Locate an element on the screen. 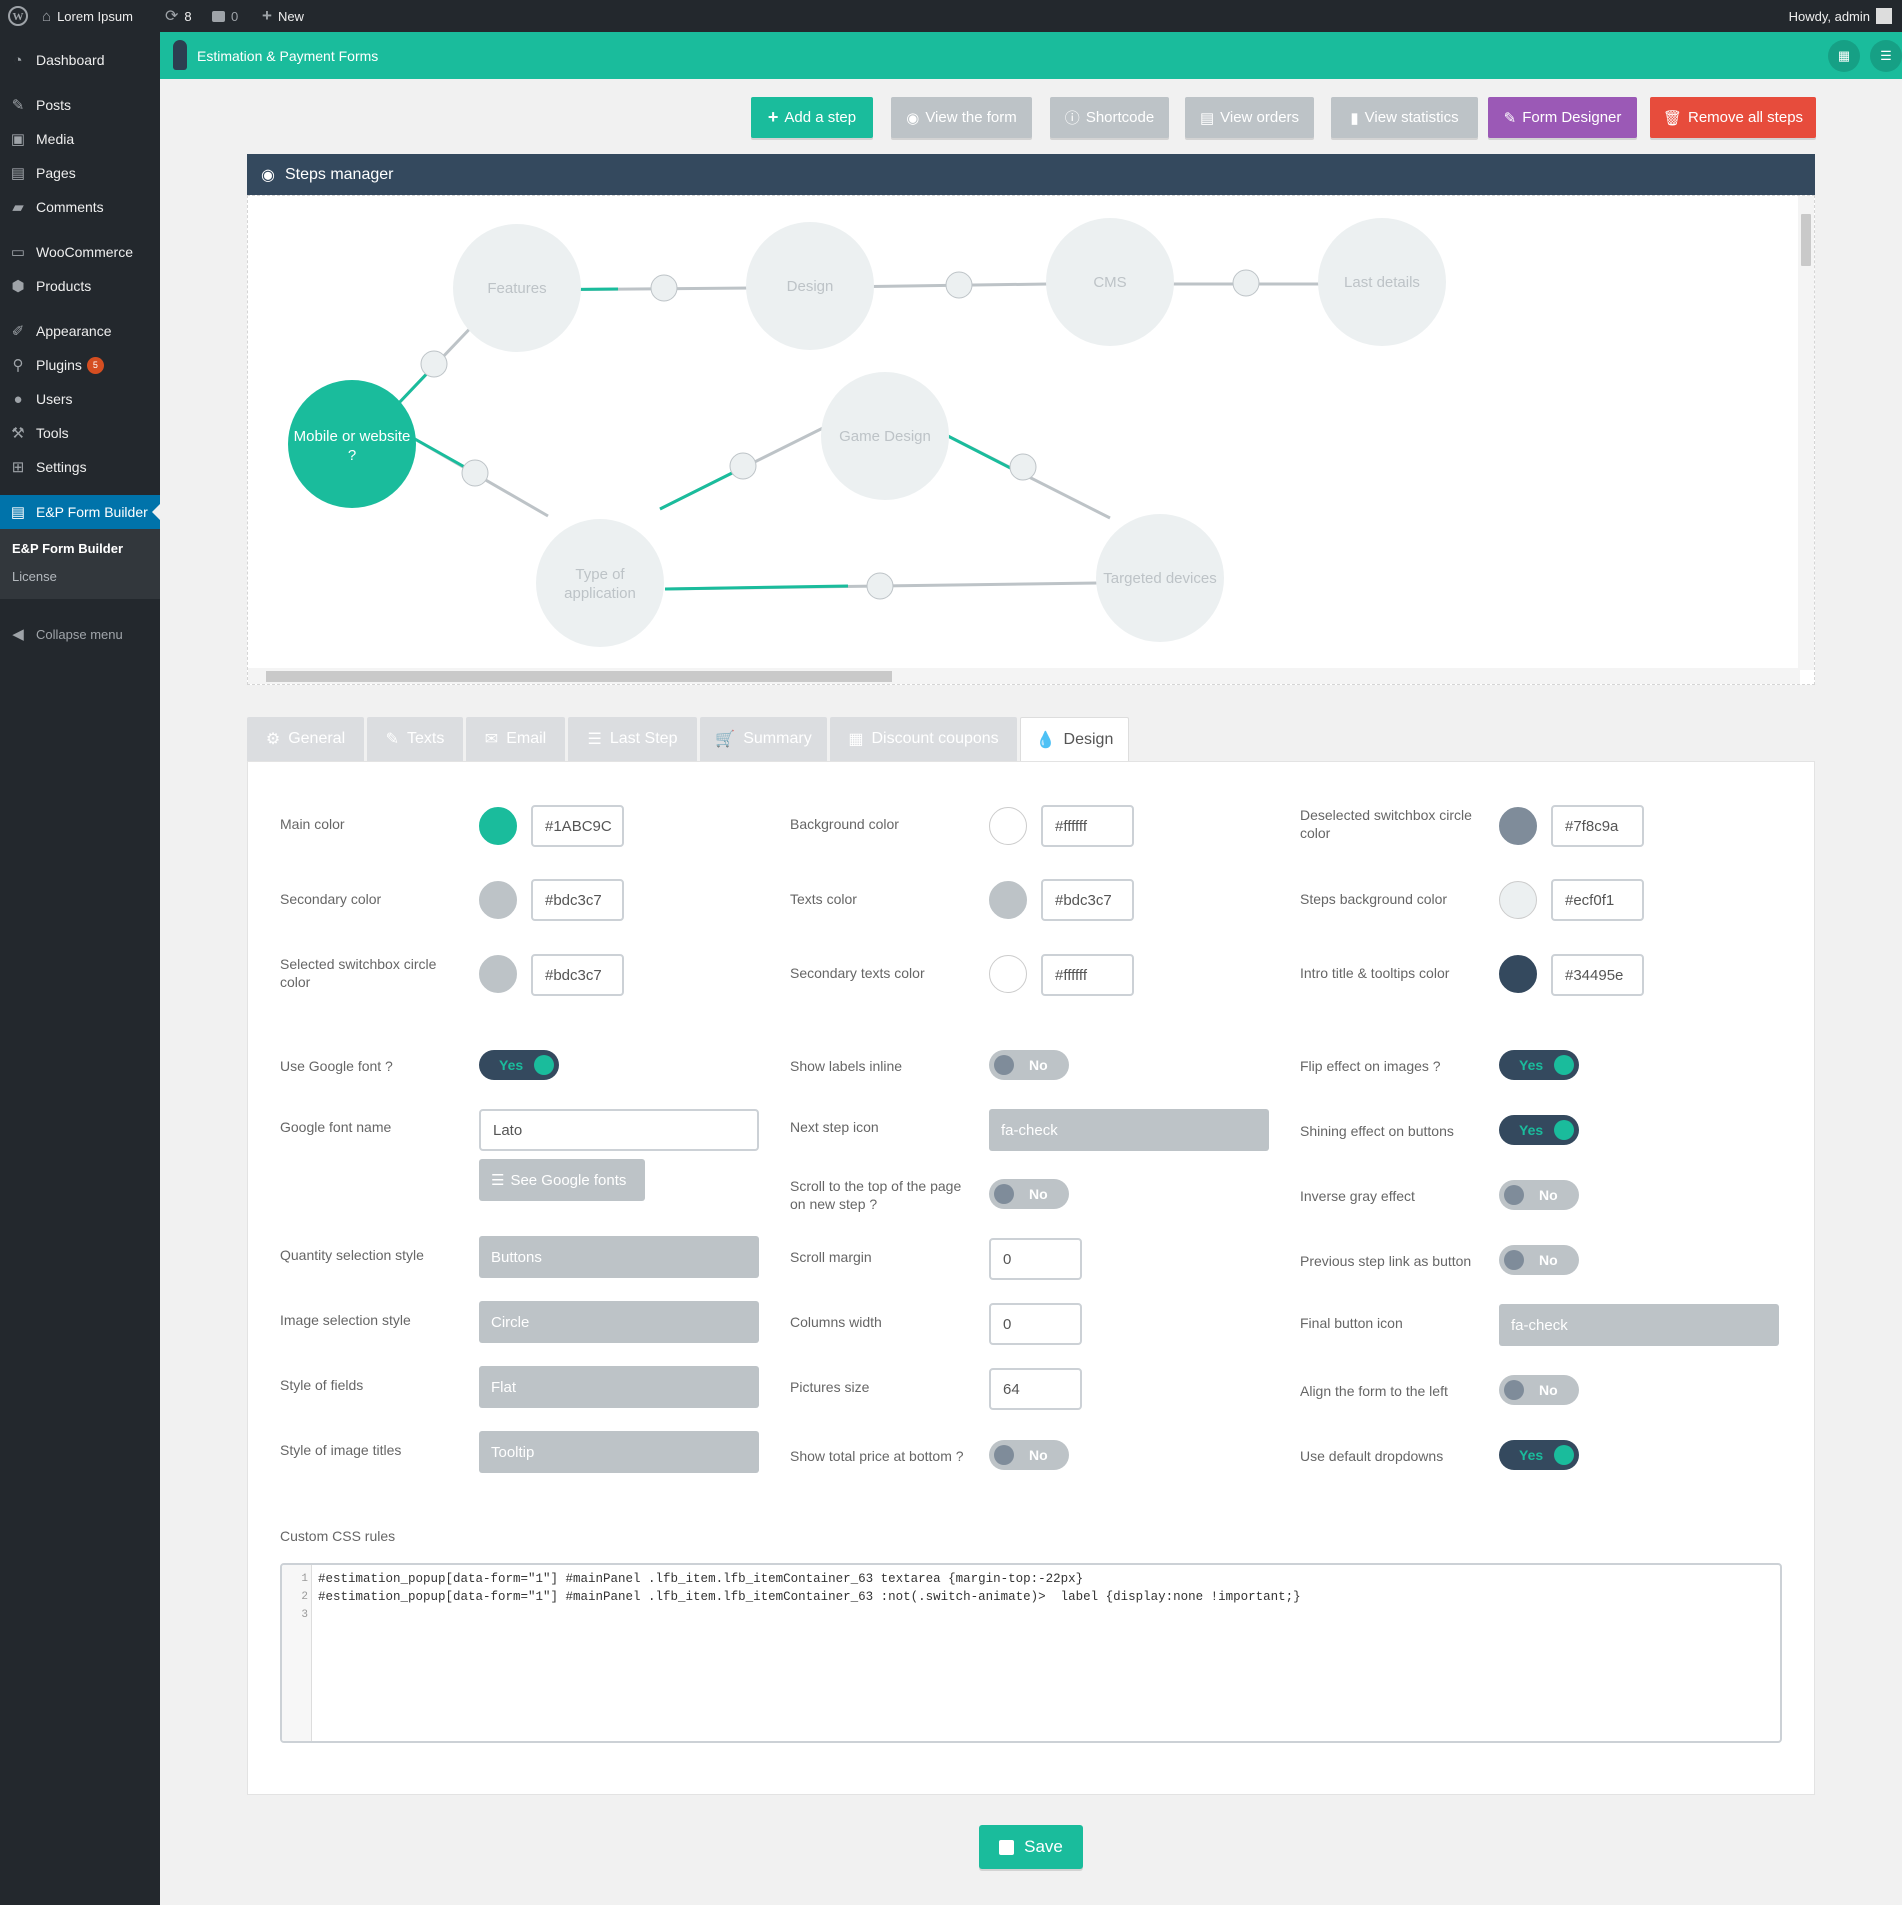 This screenshot has width=1902, height=1905. add-step-button: + Add a step is located at coordinates (812, 117).